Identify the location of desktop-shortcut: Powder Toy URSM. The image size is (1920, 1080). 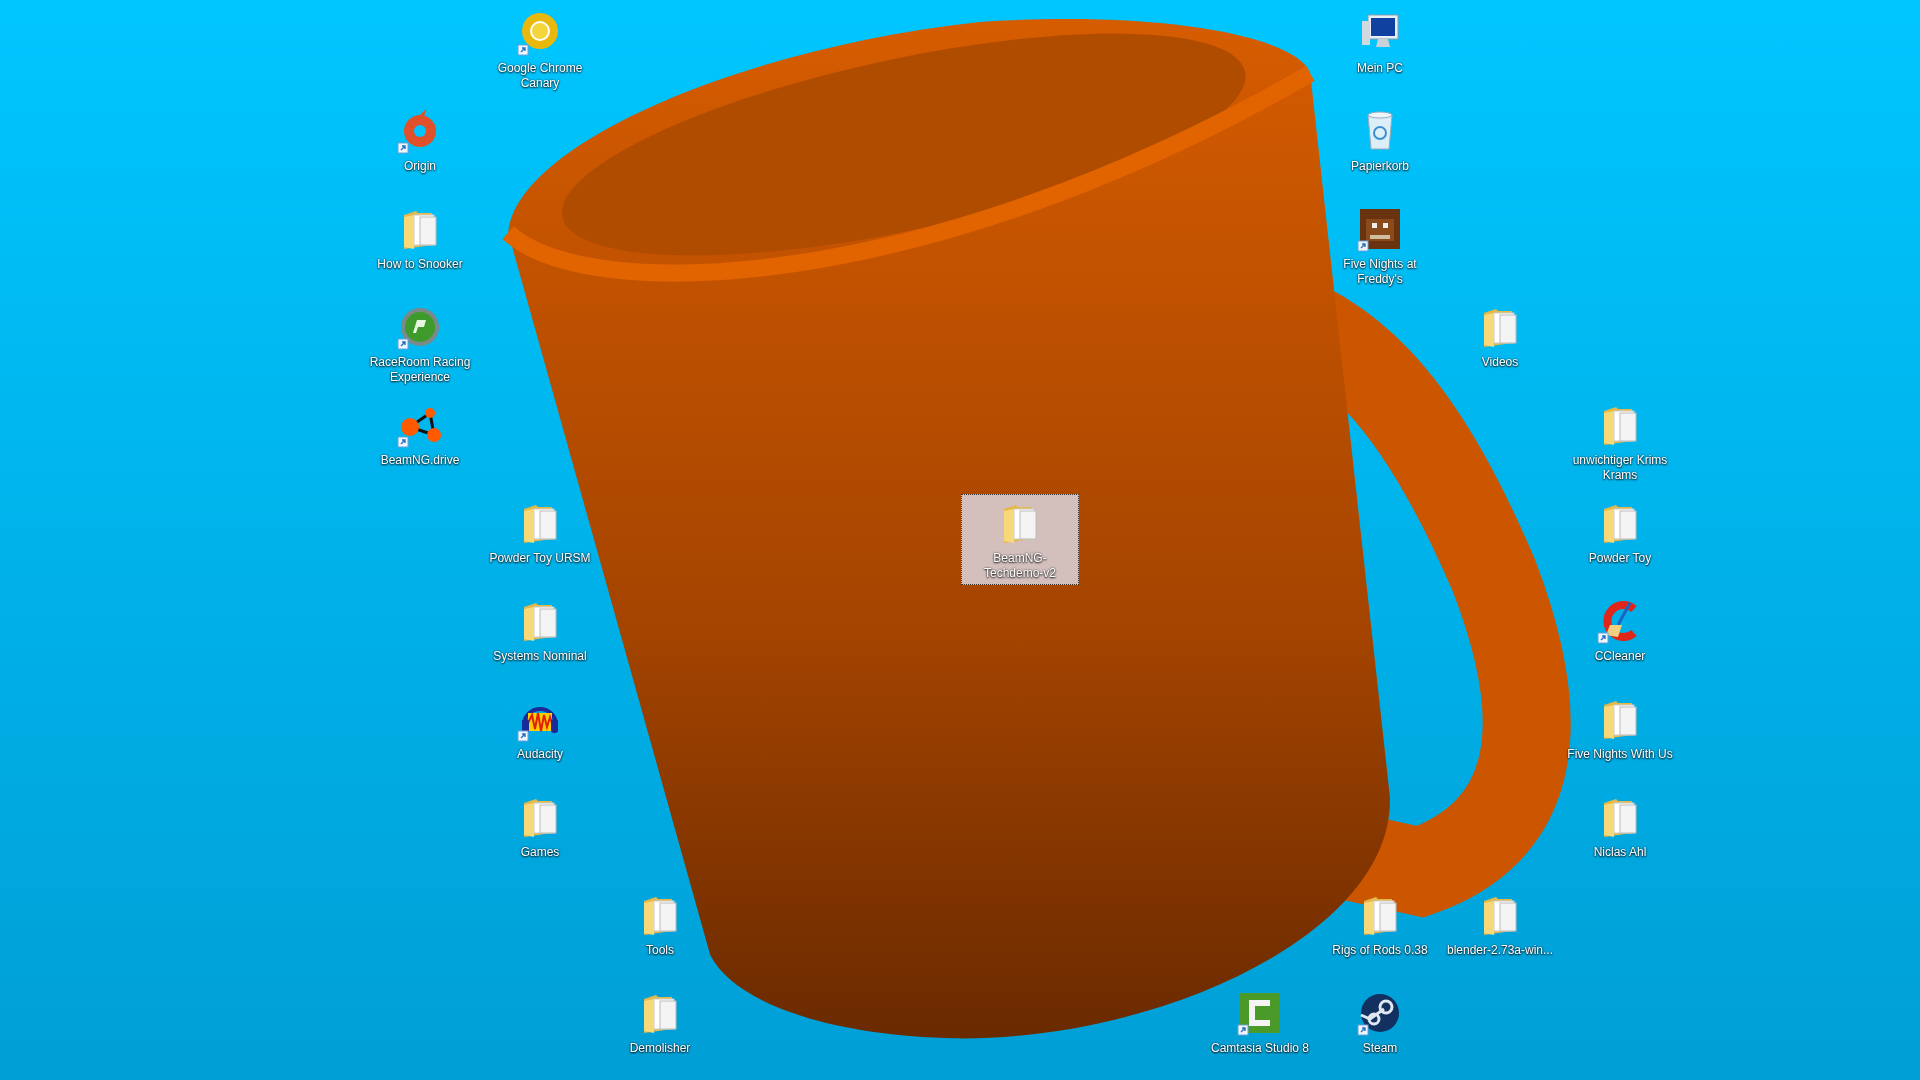
(540, 532).